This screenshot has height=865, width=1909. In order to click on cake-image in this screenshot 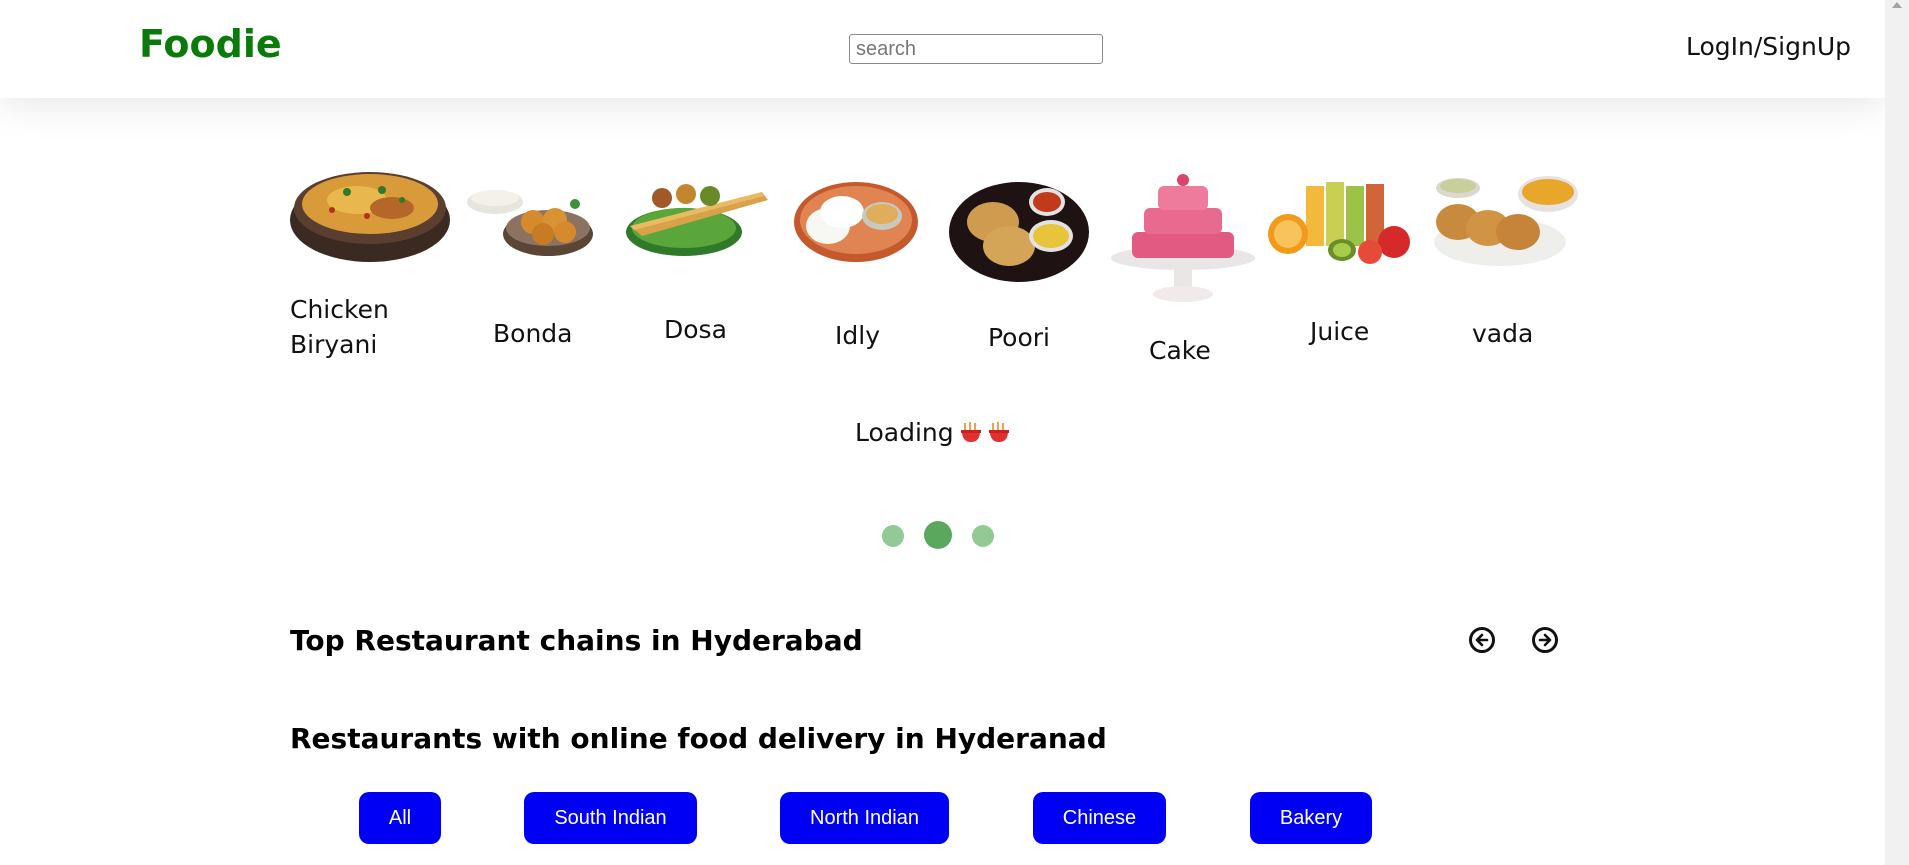, I will do `click(1183, 239)`.